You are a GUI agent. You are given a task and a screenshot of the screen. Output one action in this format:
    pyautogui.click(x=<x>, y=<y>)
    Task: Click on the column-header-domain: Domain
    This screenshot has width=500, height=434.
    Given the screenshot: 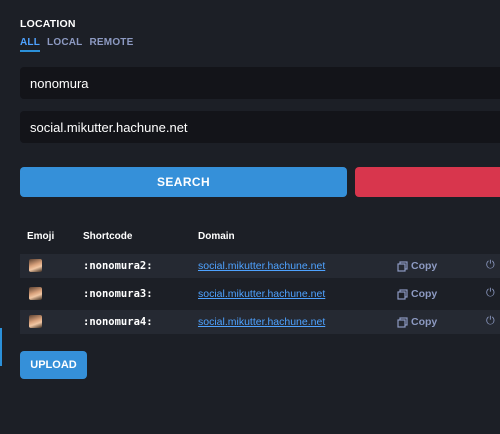 What is the action you would take?
    pyautogui.click(x=216, y=236)
    